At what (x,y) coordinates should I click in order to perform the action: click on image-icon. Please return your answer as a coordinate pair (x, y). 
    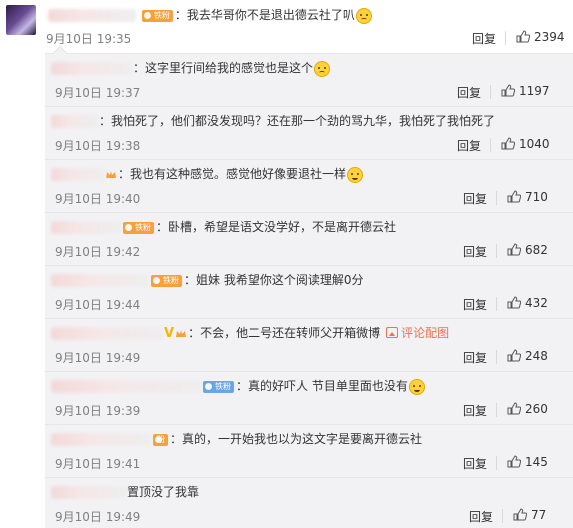
    Looking at the image, I should click on (392, 332).